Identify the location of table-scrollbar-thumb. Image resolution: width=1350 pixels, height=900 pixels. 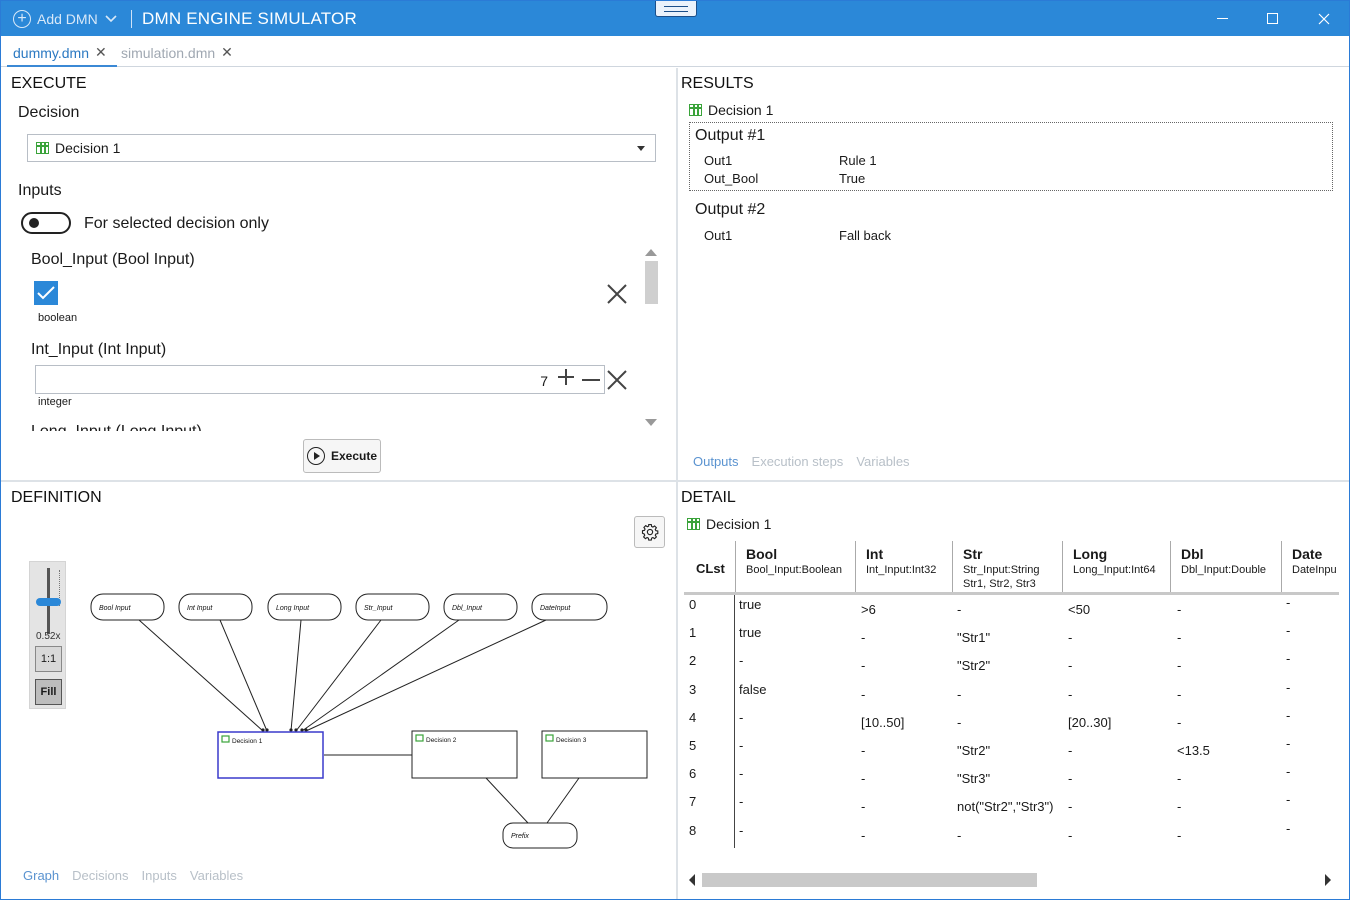
(869, 880).